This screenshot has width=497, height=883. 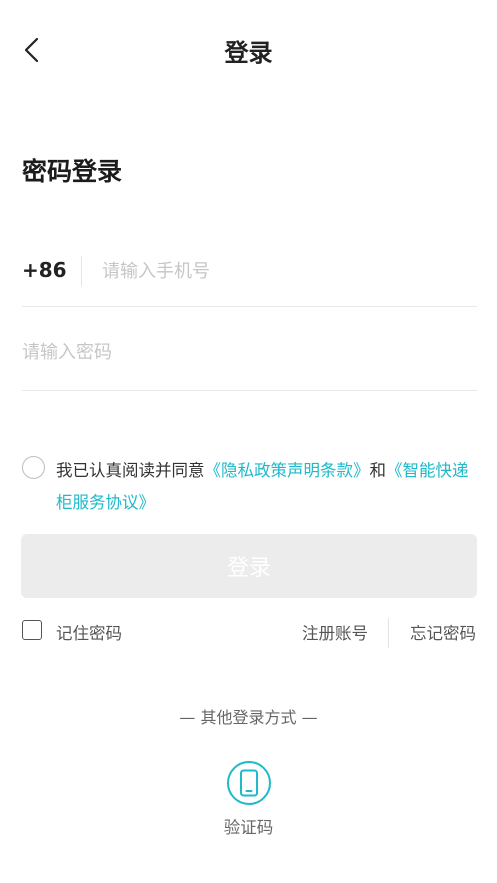 What do you see at coordinates (443, 632) in the screenshot?
I see `forgot-password-link: 忘记密码` at bounding box center [443, 632].